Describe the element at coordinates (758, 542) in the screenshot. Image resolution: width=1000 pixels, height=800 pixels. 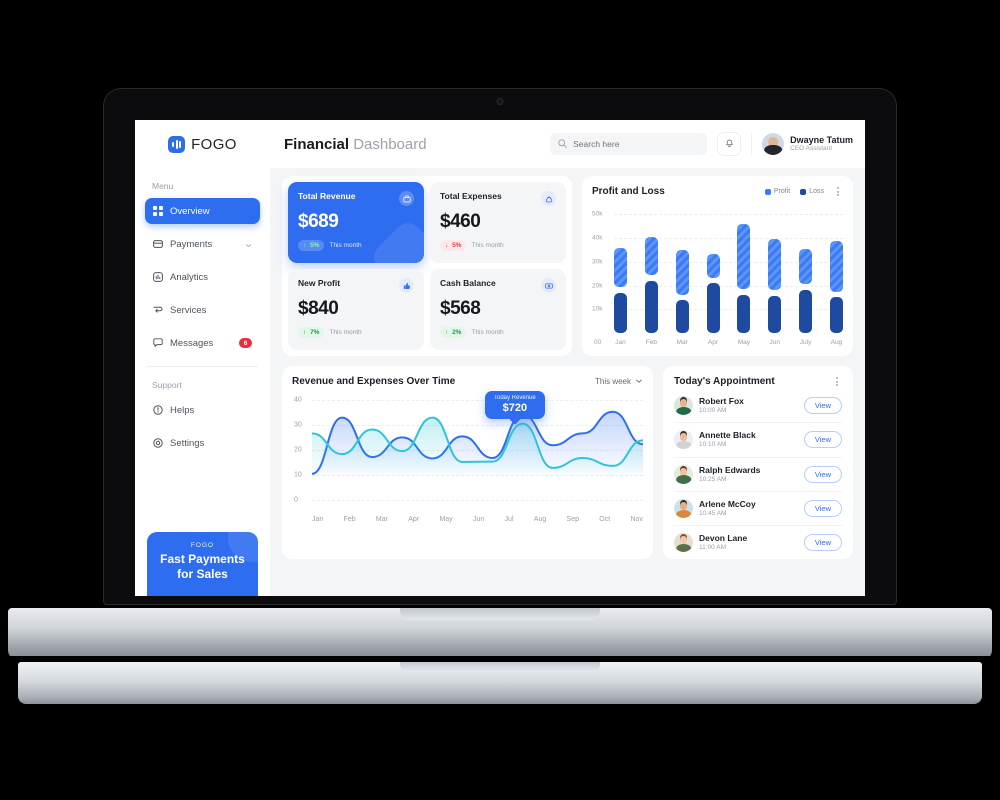
I see `appointment-row: Devon Lane 11:00 AM View` at that location.